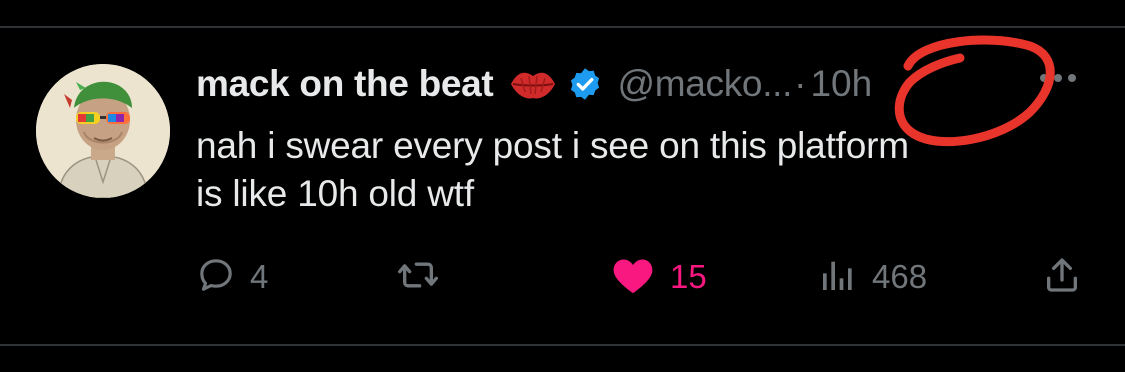 The height and width of the screenshot is (372, 1125). I want to click on like-button: 15, so click(658, 277).